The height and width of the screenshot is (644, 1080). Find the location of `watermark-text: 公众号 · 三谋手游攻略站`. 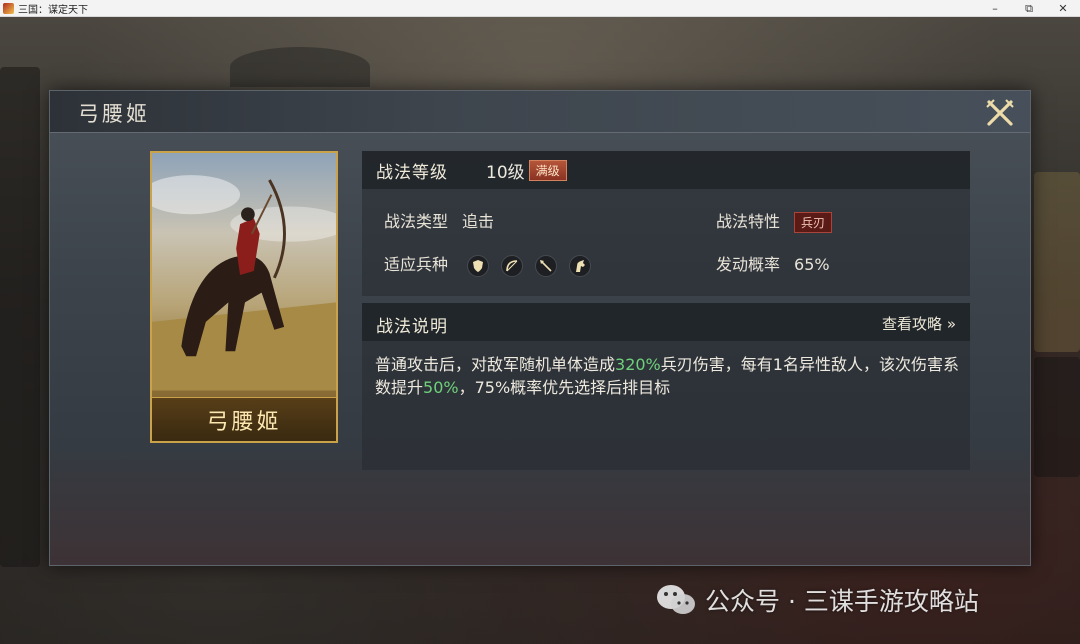

watermark-text: 公众号 · 三谋手游攻略站 is located at coordinates (842, 601).